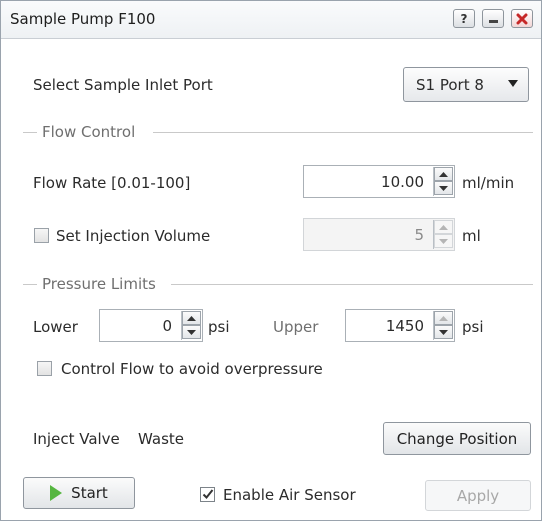 The height and width of the screenshot is (521, 542). I want to click on play-icon, so click(56, 493).